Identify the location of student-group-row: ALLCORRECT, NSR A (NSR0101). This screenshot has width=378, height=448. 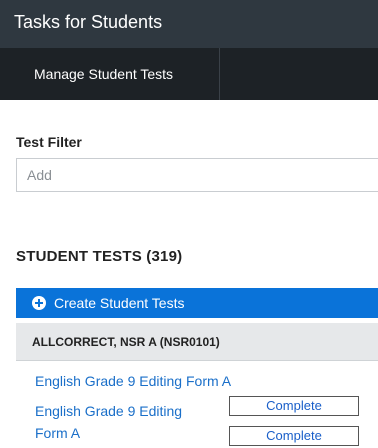
(197, 342).